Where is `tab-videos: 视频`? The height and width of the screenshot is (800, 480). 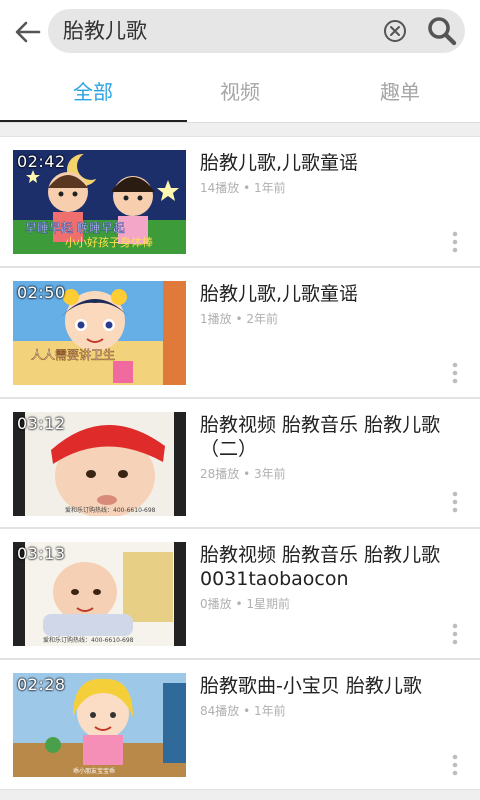
tab-videos: 视频 is located at coordinates (240, 92).